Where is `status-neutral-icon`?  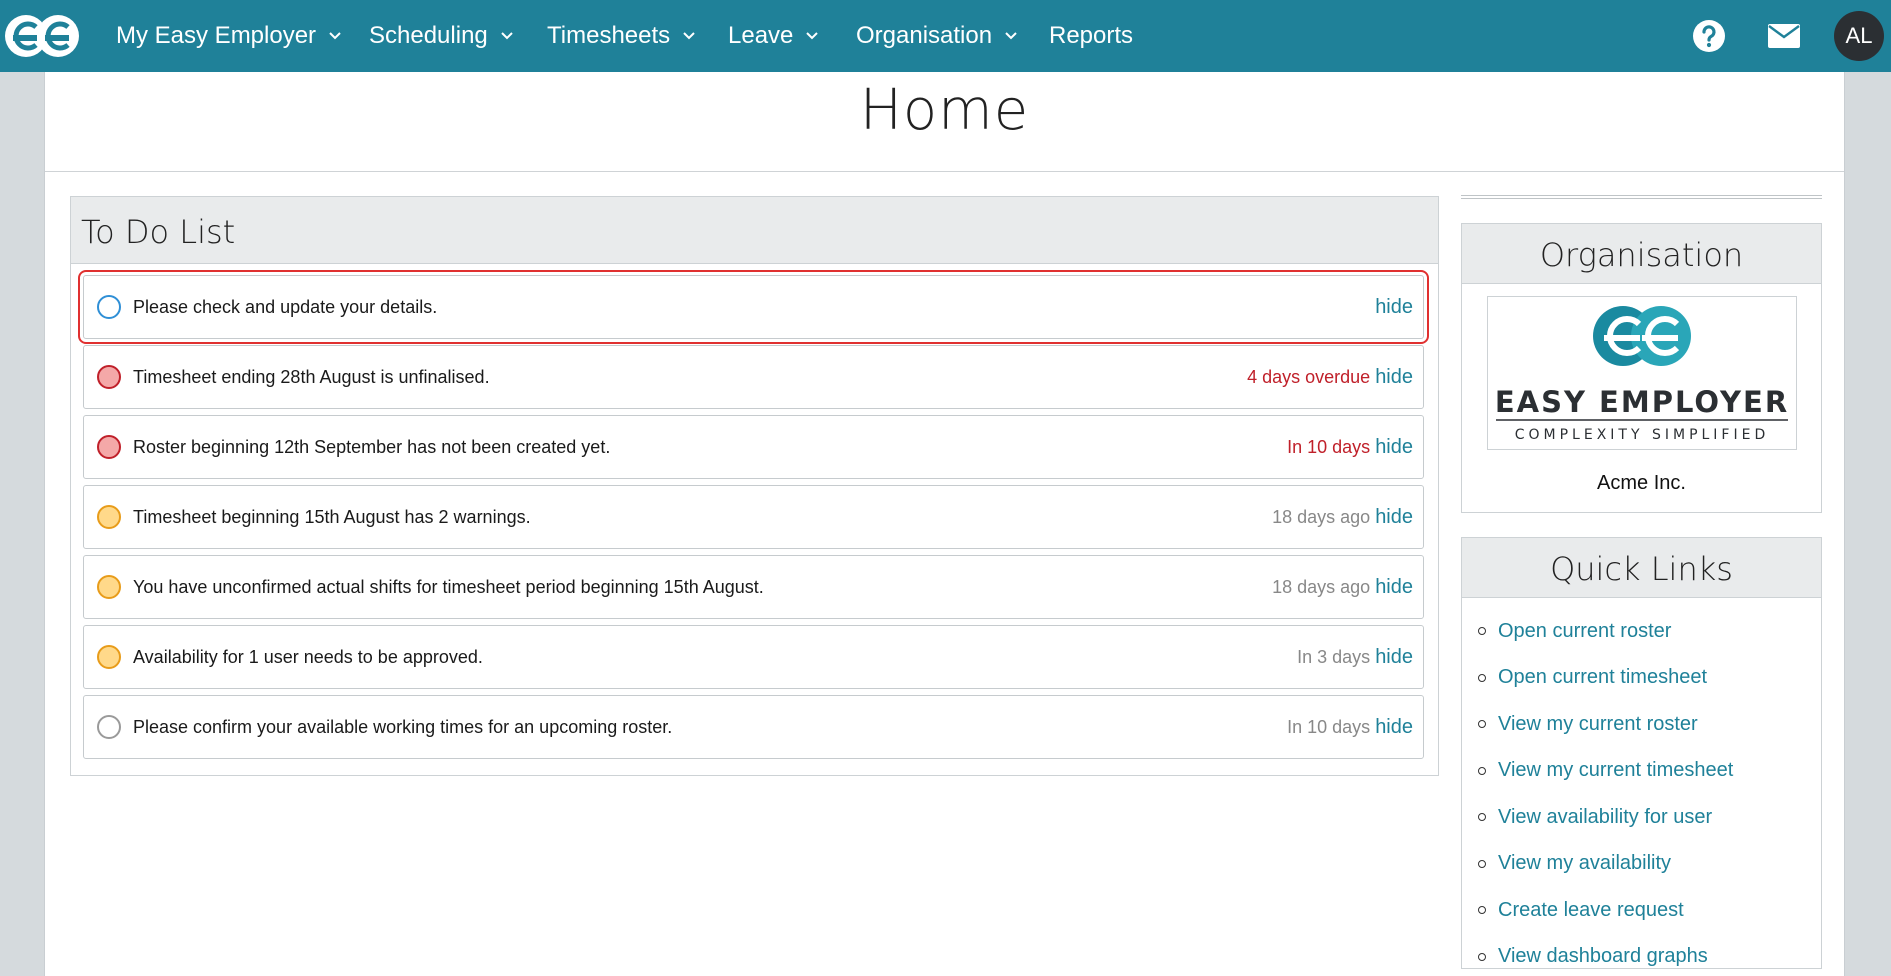 status-neutral-icon is located at coordinates (109, 727).